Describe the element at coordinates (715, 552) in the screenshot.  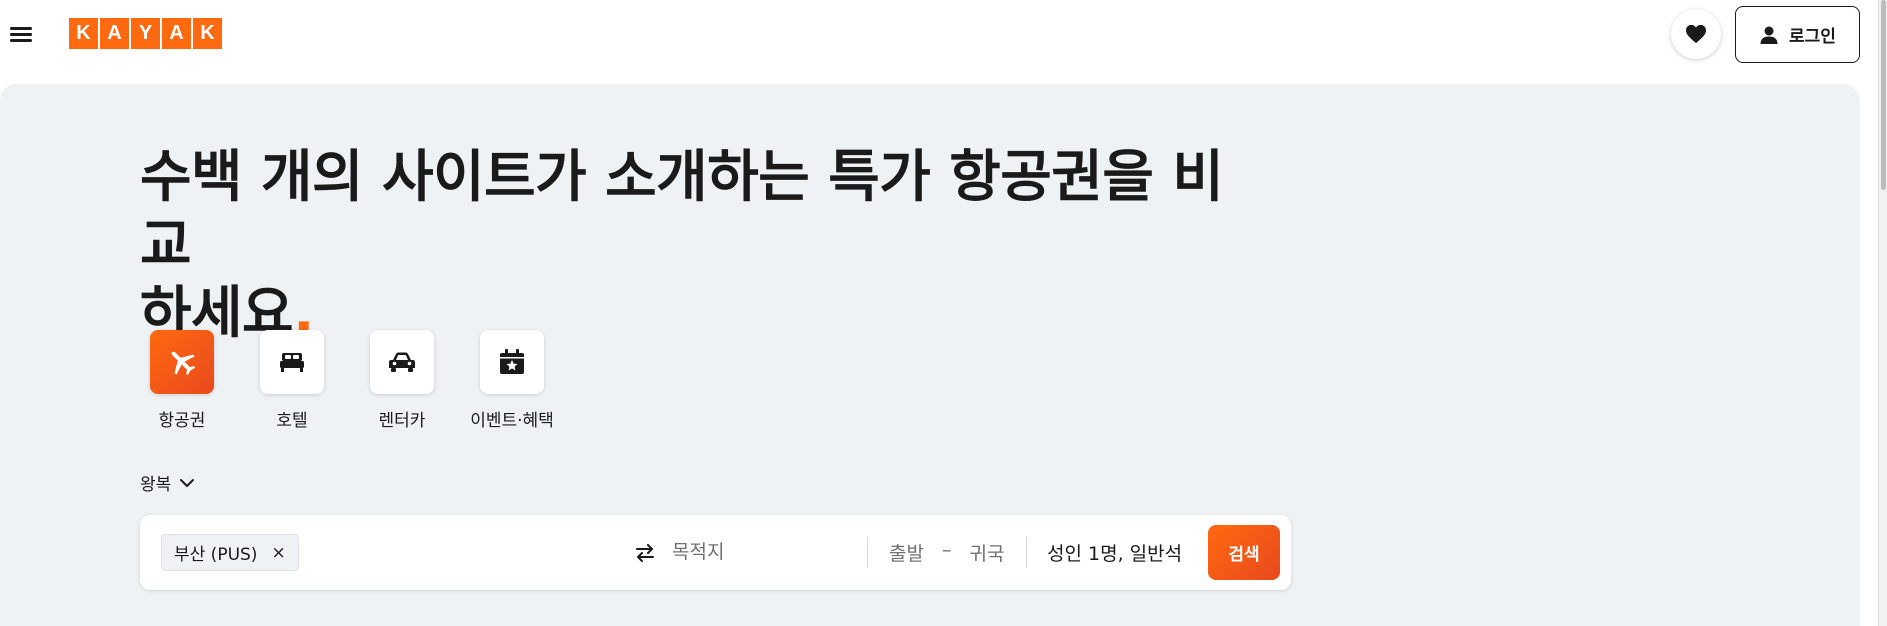
I see `flight-search-form: 부산 (PUS) × 출발 – 귀국 성인 1명, 일반석 검색` at that location.